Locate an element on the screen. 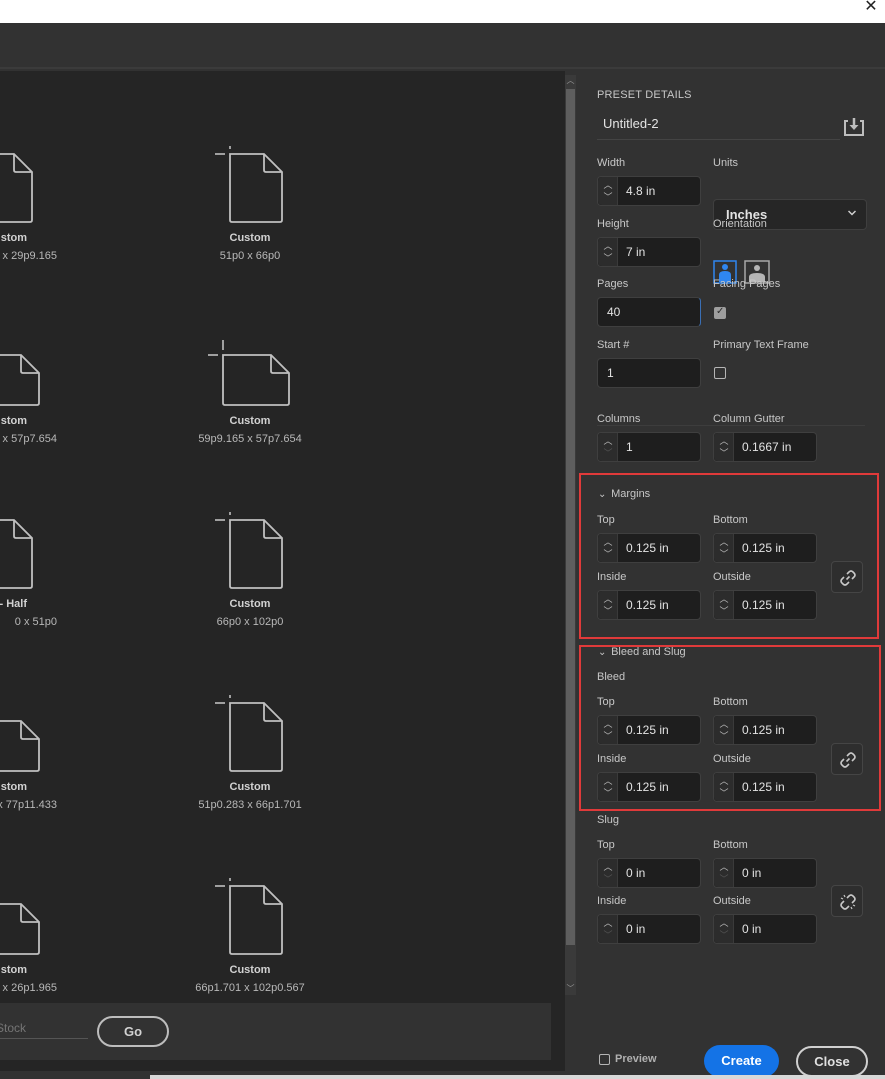 Image resolution: width=885 pixels, height=1079 pixels. slug-top-stepper: ︿ ﹀ is located at coordinates (608, 873).